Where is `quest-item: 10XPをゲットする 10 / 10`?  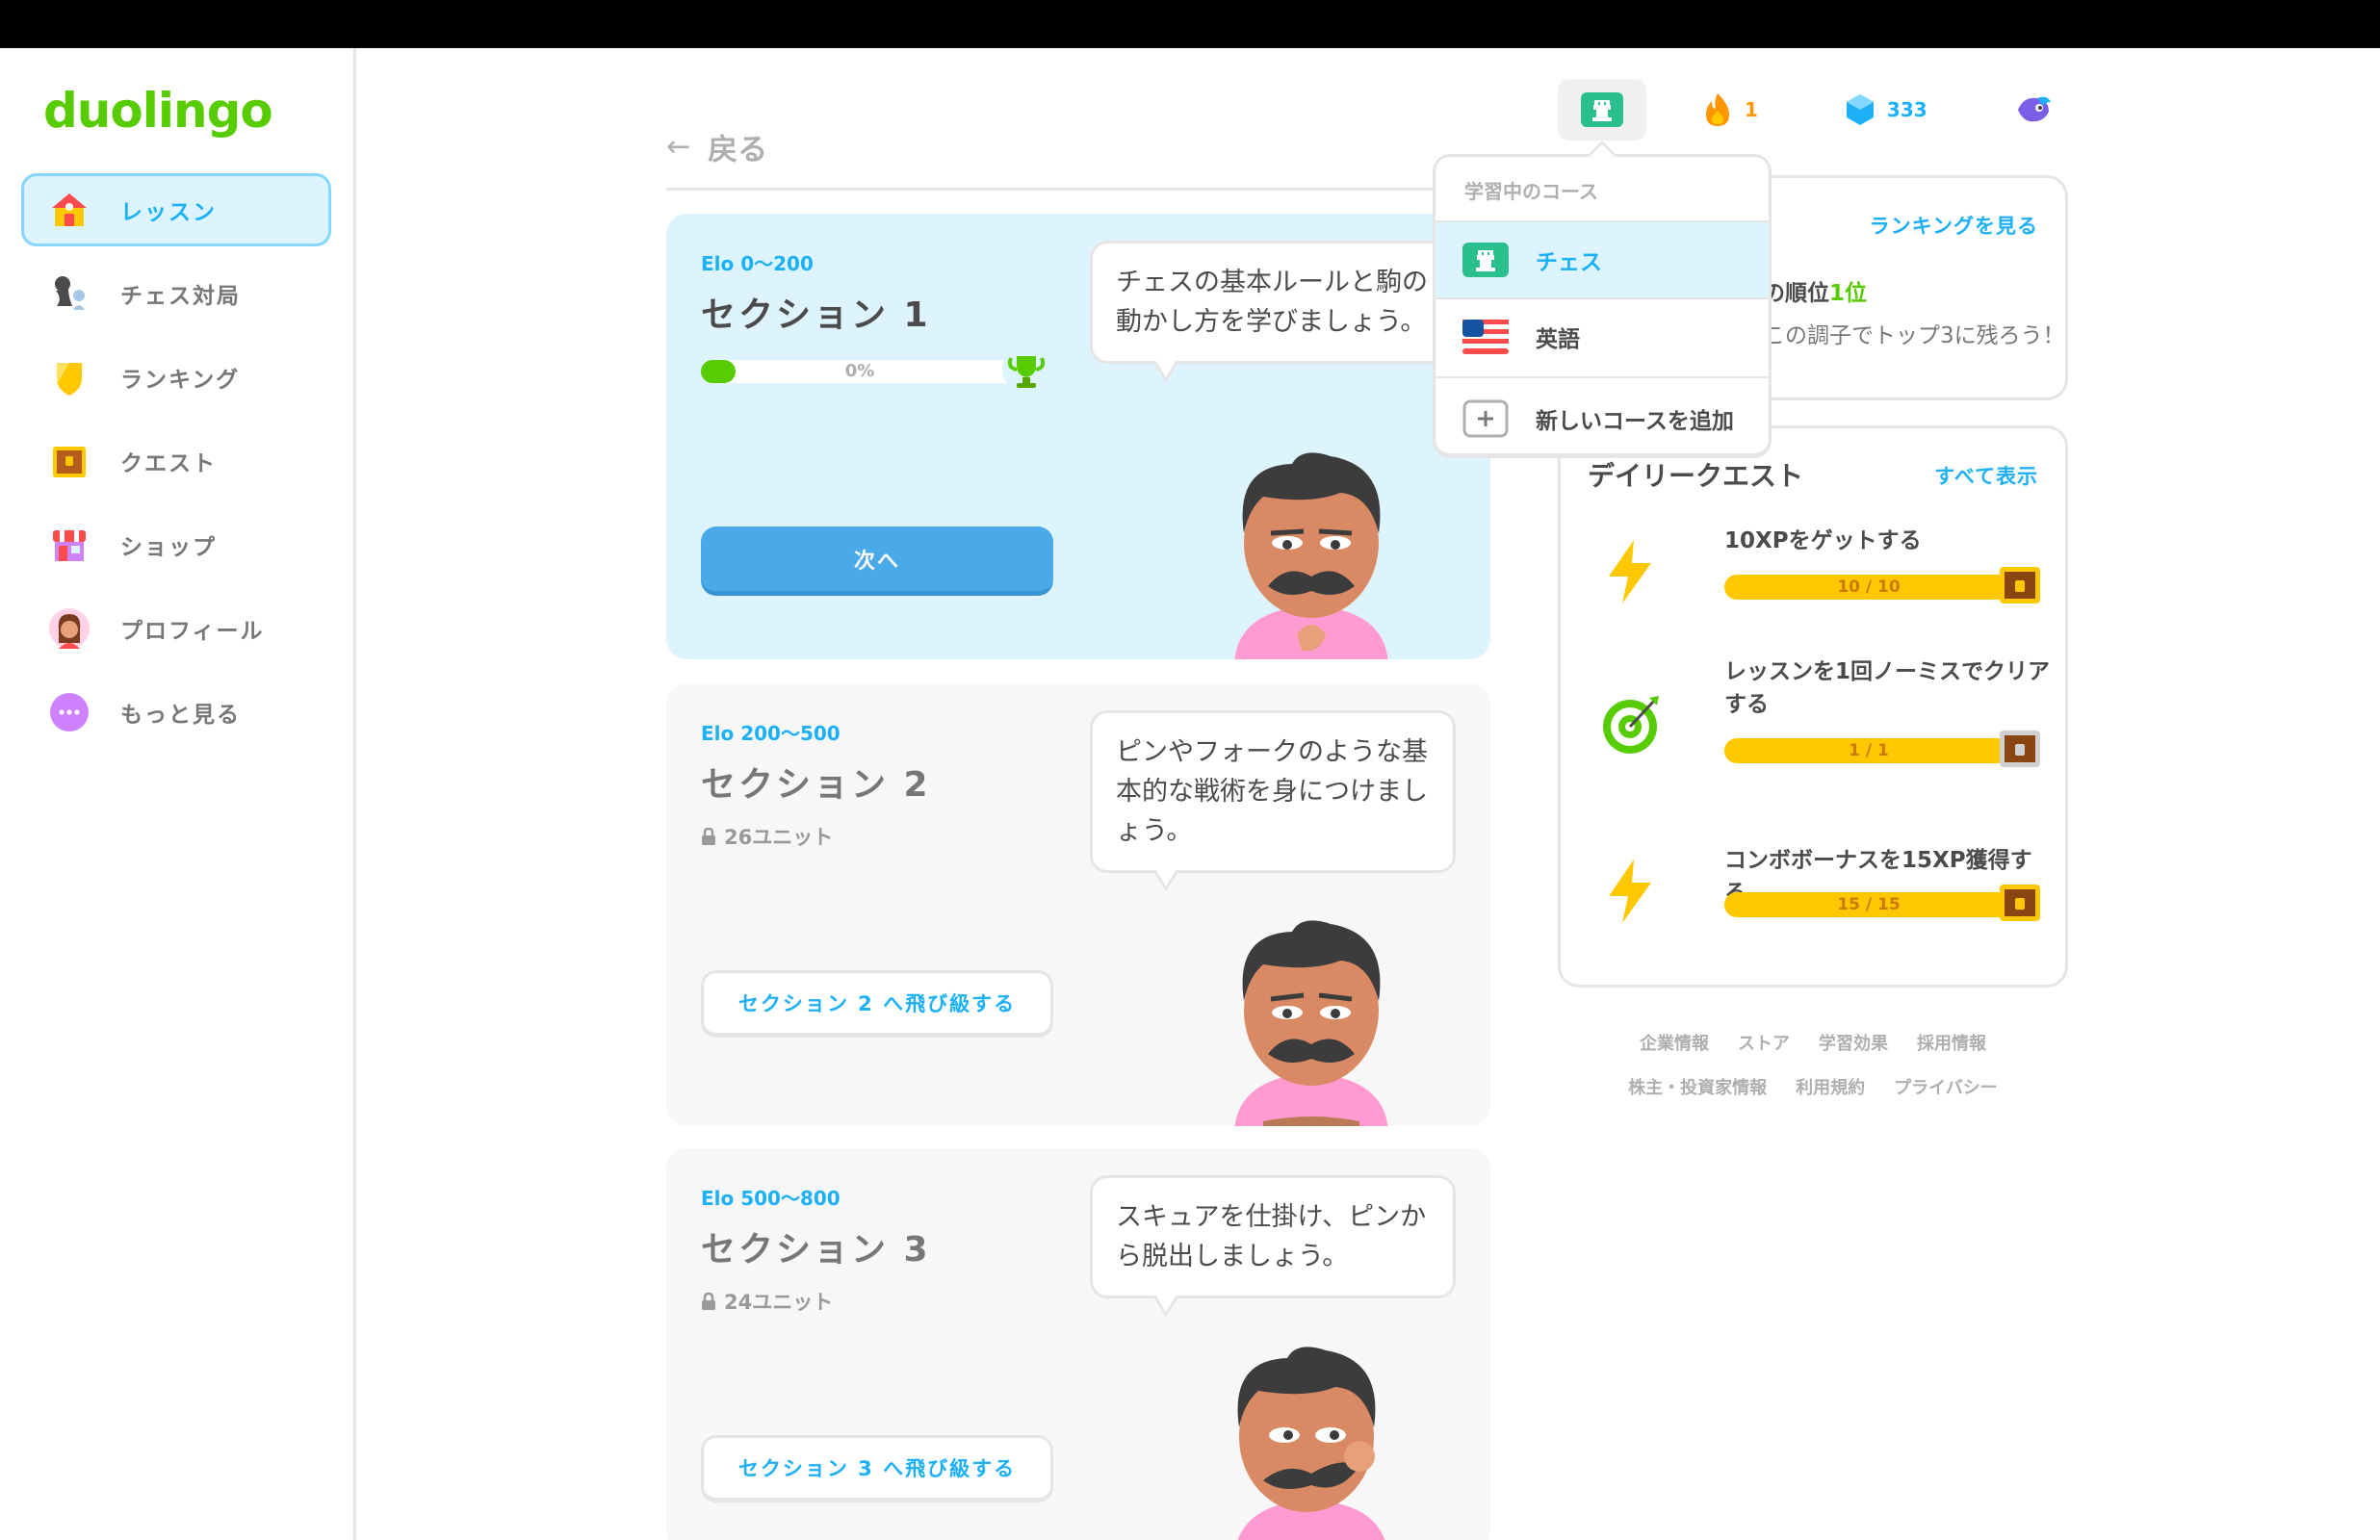
quest-item: 10XPをゲットする 10 / 10 is located at coordinates (1817, 573).